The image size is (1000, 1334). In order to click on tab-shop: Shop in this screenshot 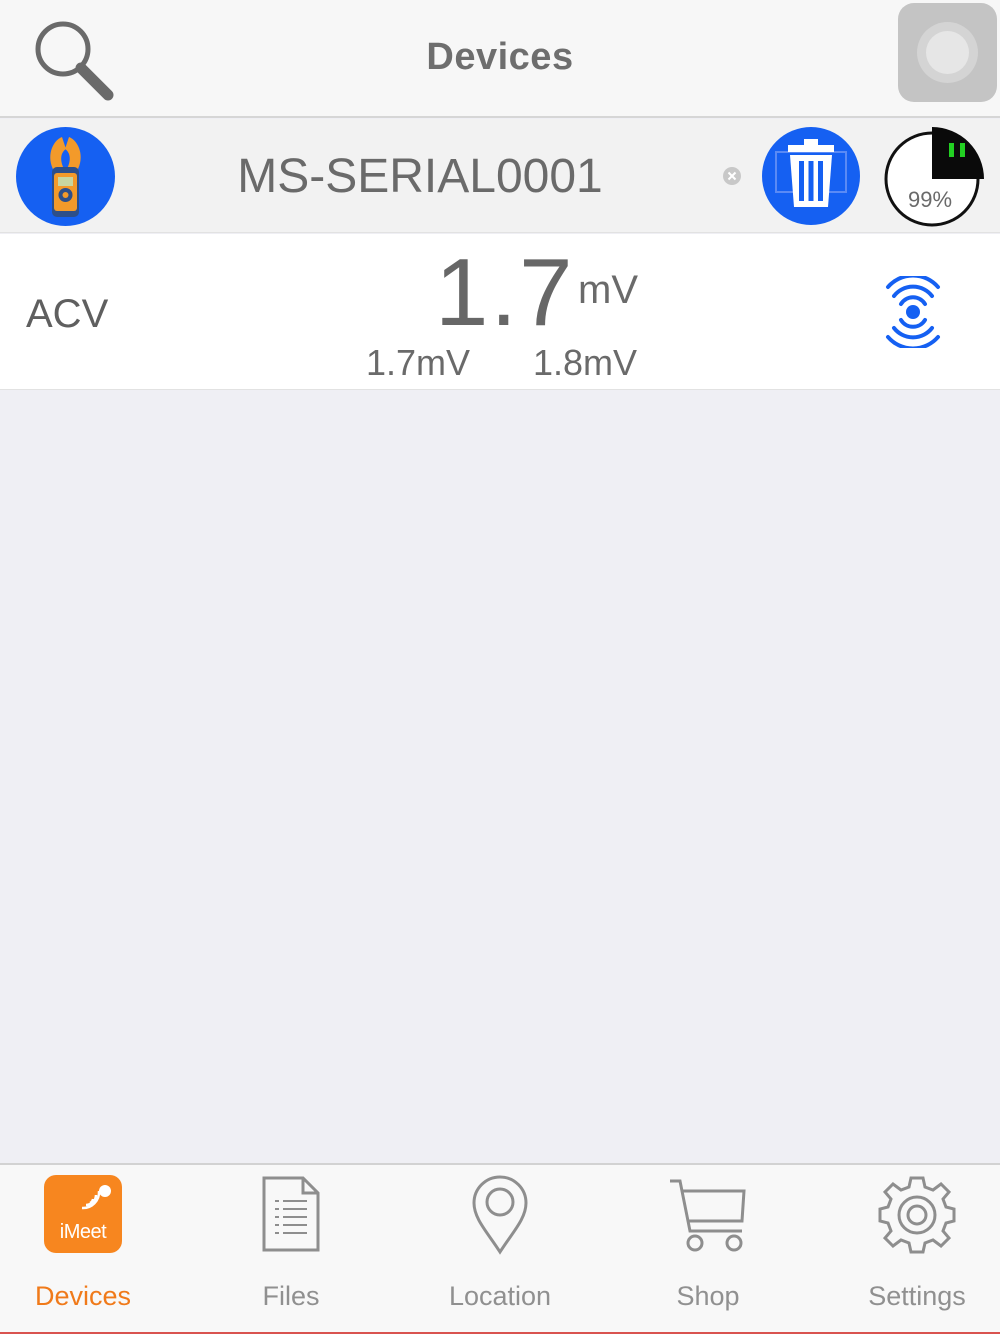, I will do `click(708, 1249)`.